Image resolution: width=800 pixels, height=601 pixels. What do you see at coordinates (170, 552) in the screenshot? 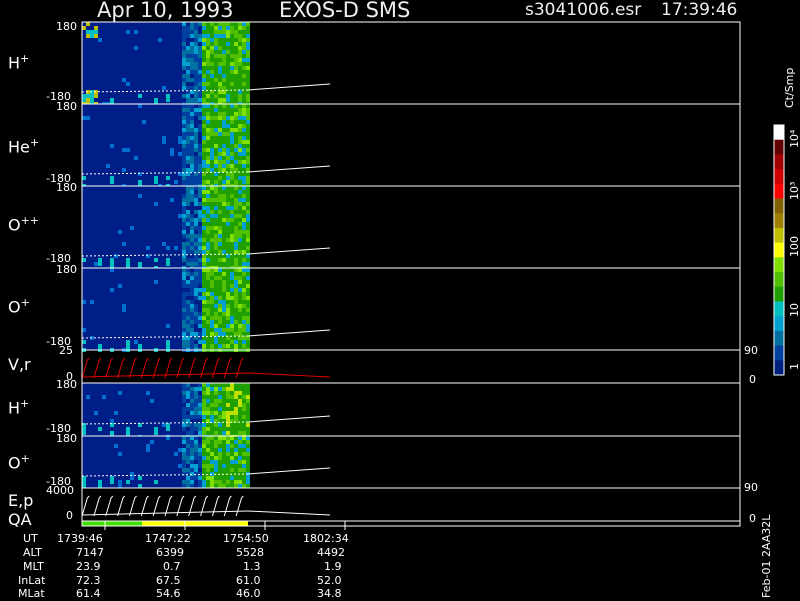
I see `ephemeris-cell: 6399` at bounding box center [170, 552].